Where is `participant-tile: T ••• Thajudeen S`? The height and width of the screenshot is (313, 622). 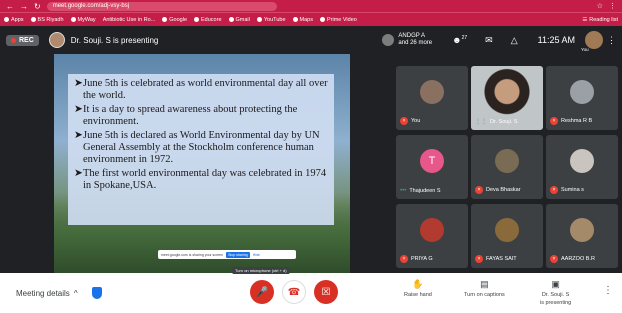 participant-tile: T ••• Thajudeen S is located at coordinates (432, 167).